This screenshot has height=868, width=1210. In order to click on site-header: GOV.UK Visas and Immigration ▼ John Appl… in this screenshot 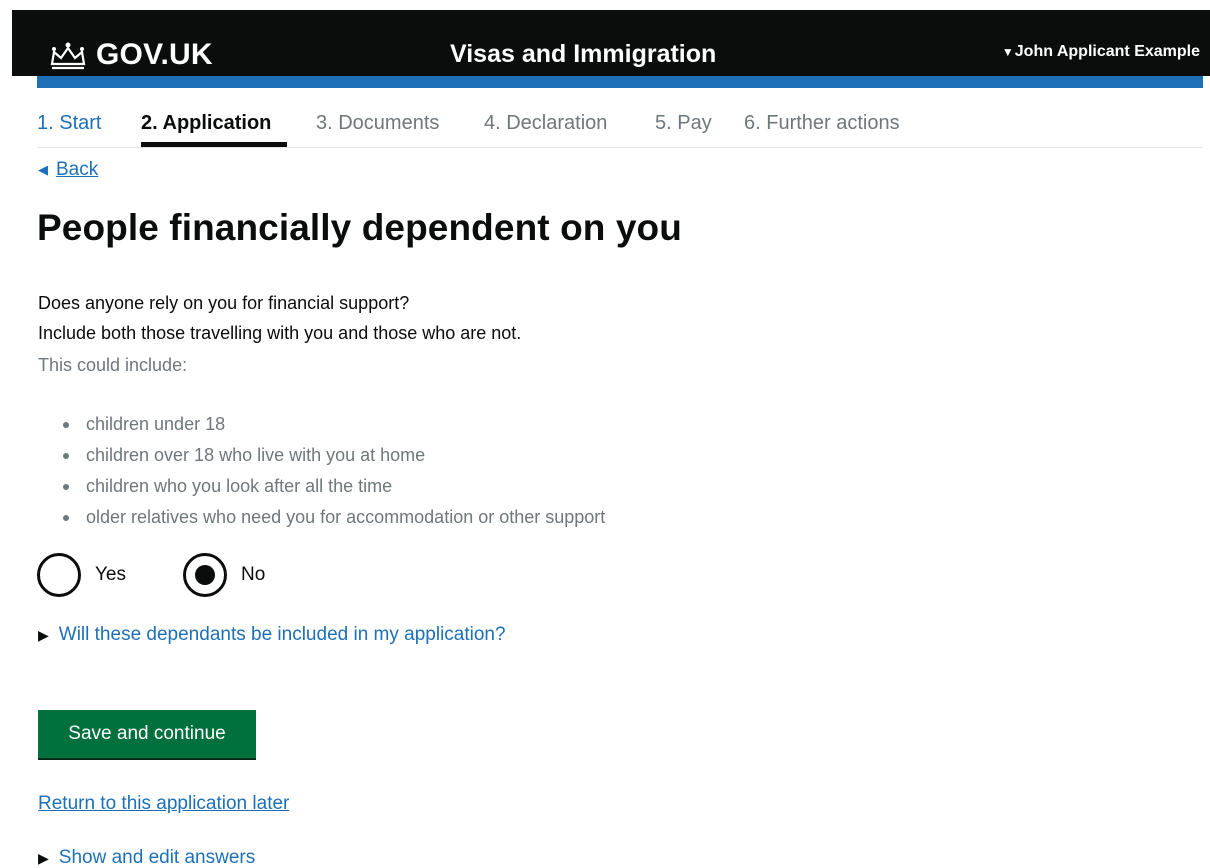, I will do `click(611, 43)`.